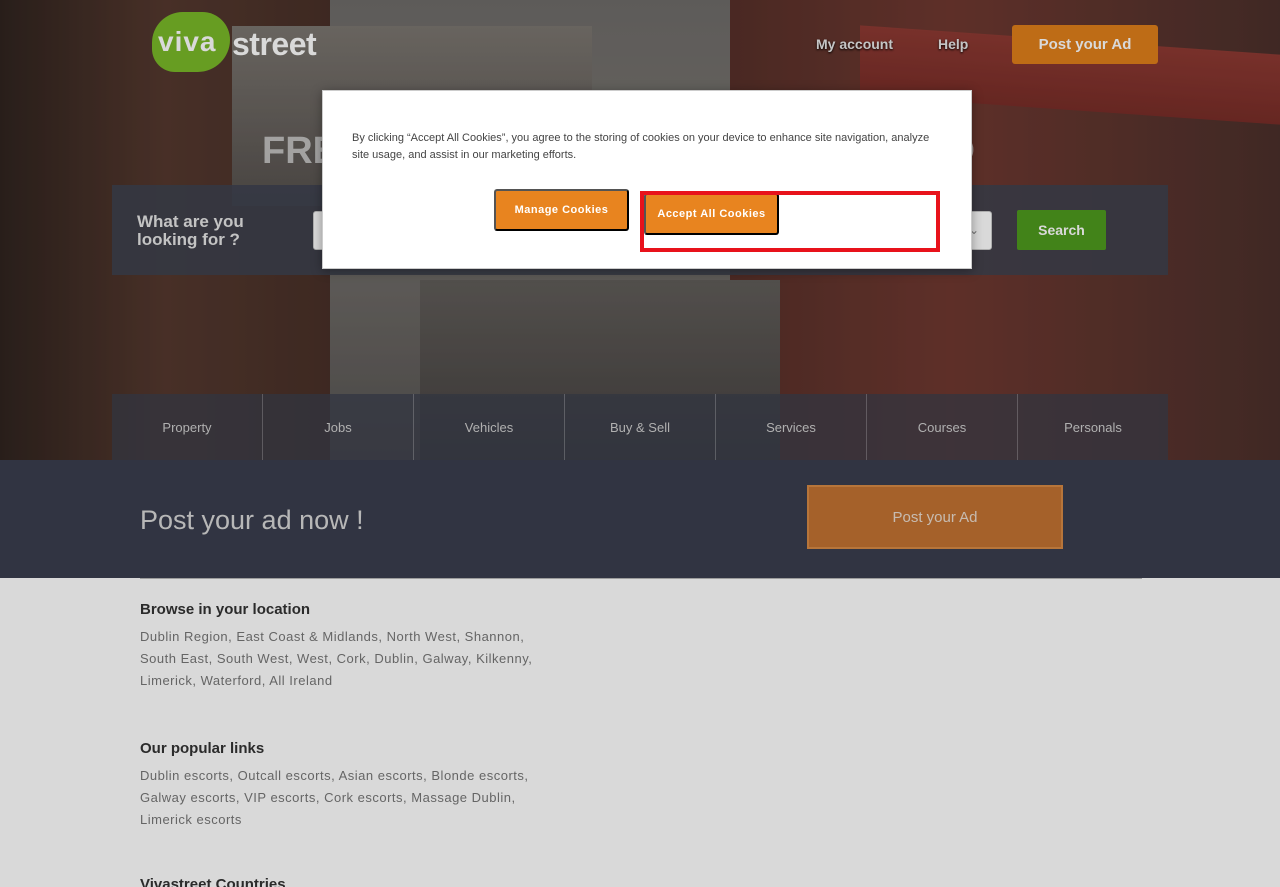  Describe the element at coordinates (561, 210) in the screenshot. I see `manage-cookies-button: Manage Cookies` at that location.